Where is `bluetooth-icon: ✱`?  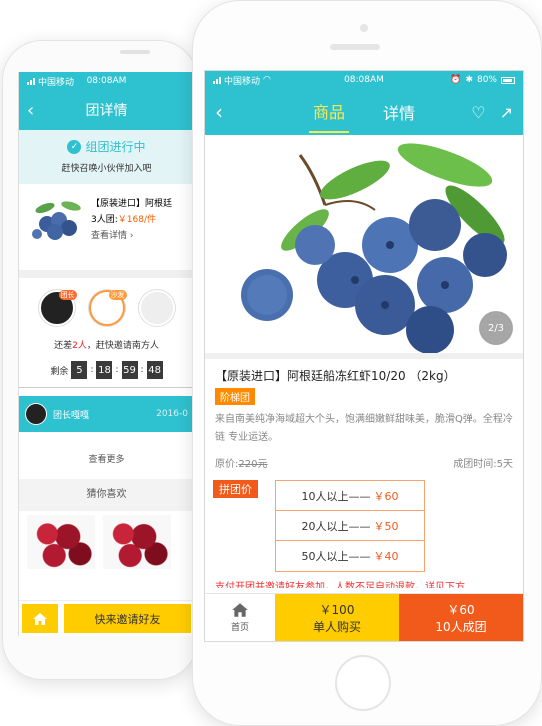 bluetooth-icon: ✱ is located at coordinates (469, 80).